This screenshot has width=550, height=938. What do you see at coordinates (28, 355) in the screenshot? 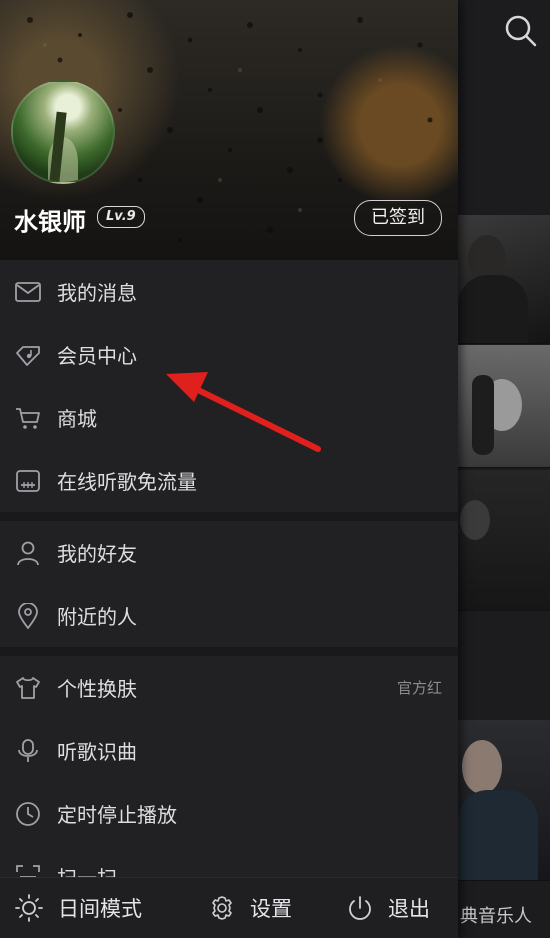
I see `diamond-music-icon` at bounding box center [28, 355].